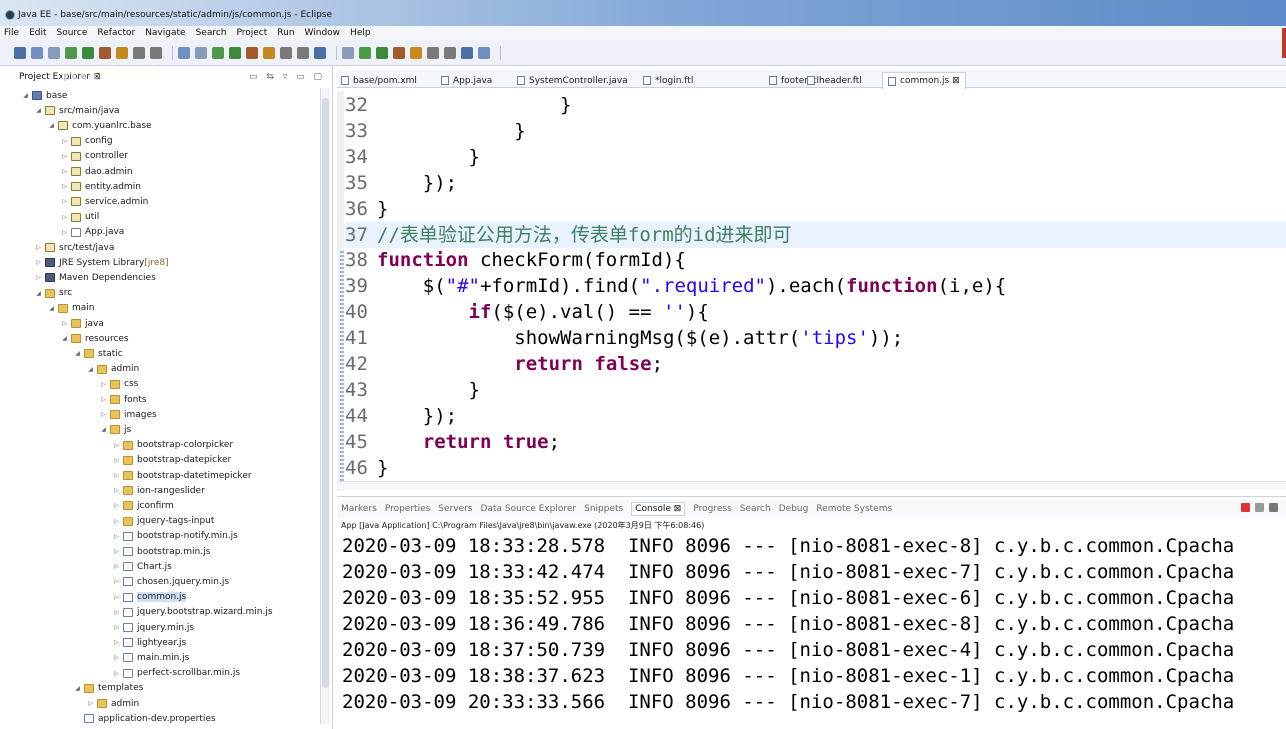 This screenshot has width=1286, height=729. I want to click on tree-item-src: ◢ src, so click(53, 293).